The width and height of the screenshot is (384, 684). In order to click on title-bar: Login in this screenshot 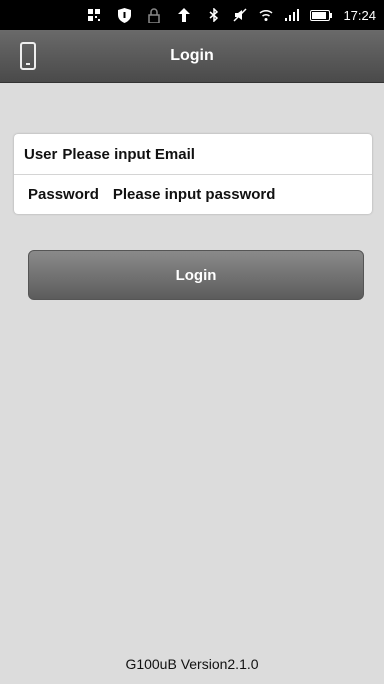, I will do `click(192, 56)`.